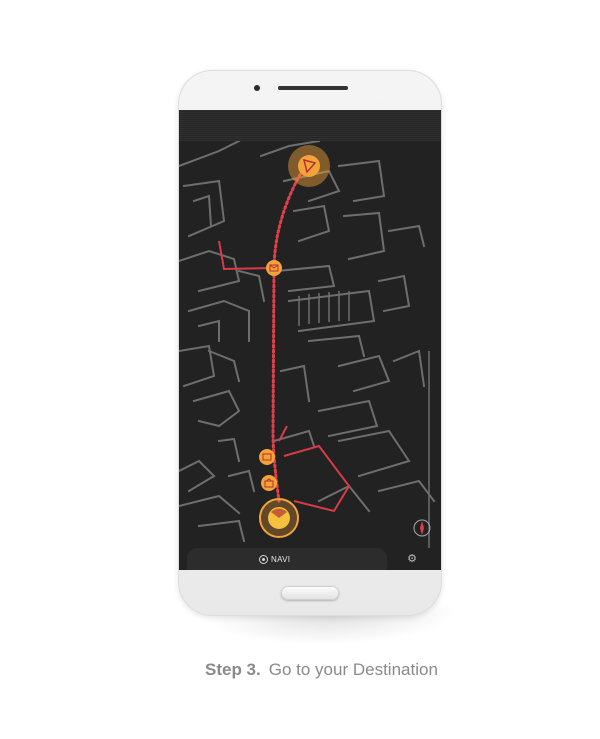 The height and width of the screenshot is (739, 600). I want to click on bottom-bar: NAVI, so click(287, 559).